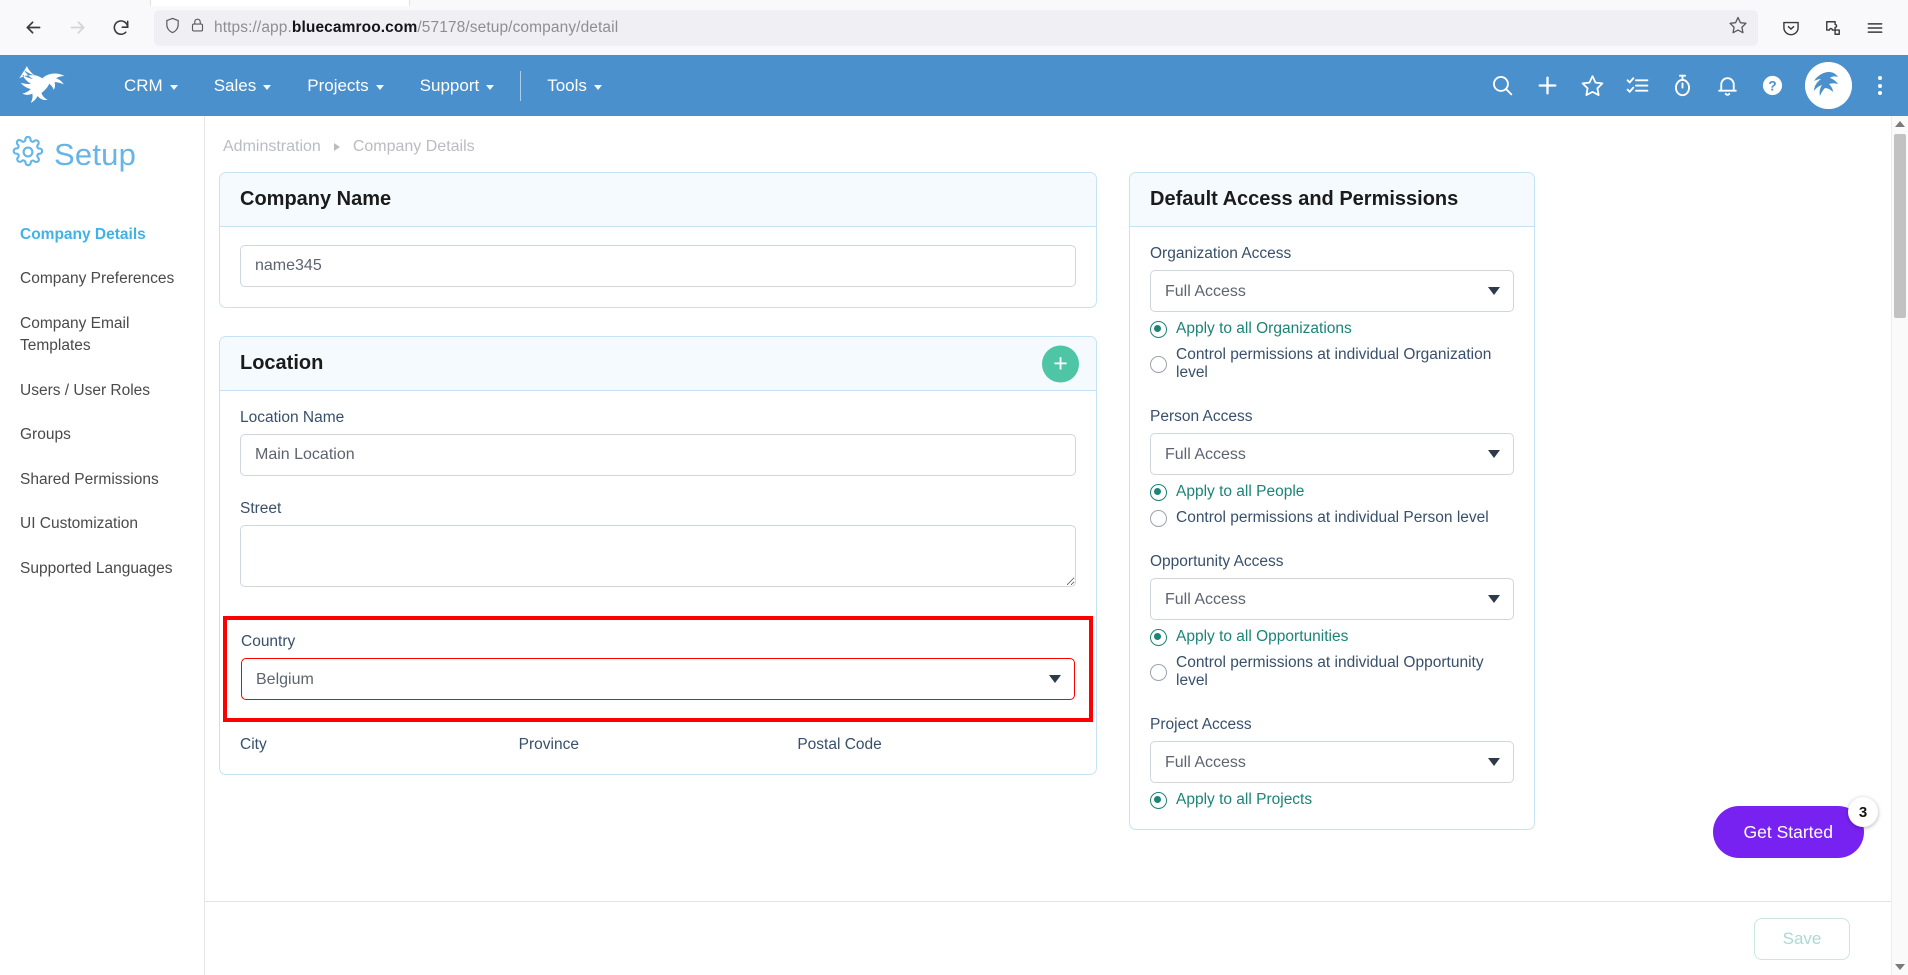  Describe the element at coordinates (658, 745) in the screenshot. I see `province-field: Province` at that location.